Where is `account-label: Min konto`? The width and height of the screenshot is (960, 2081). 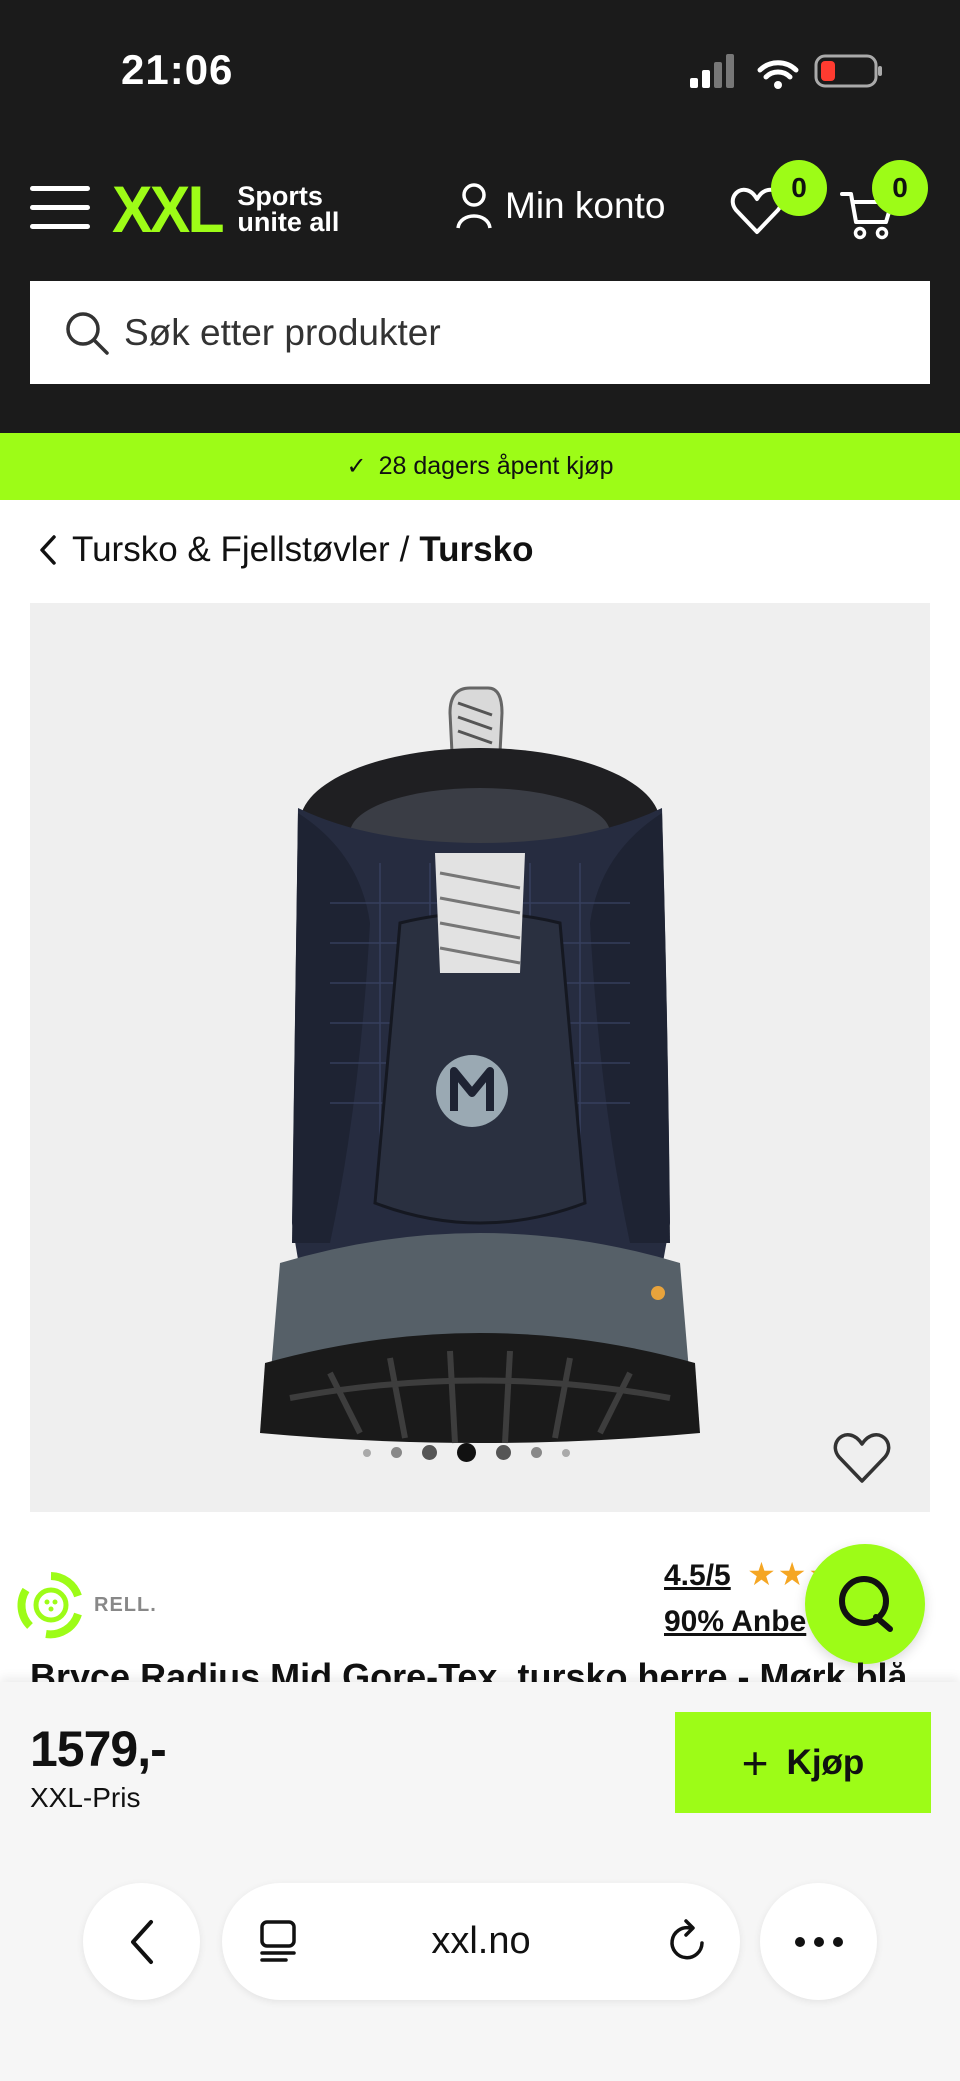
account-label: Min konto is located at coordinates (585, 205).